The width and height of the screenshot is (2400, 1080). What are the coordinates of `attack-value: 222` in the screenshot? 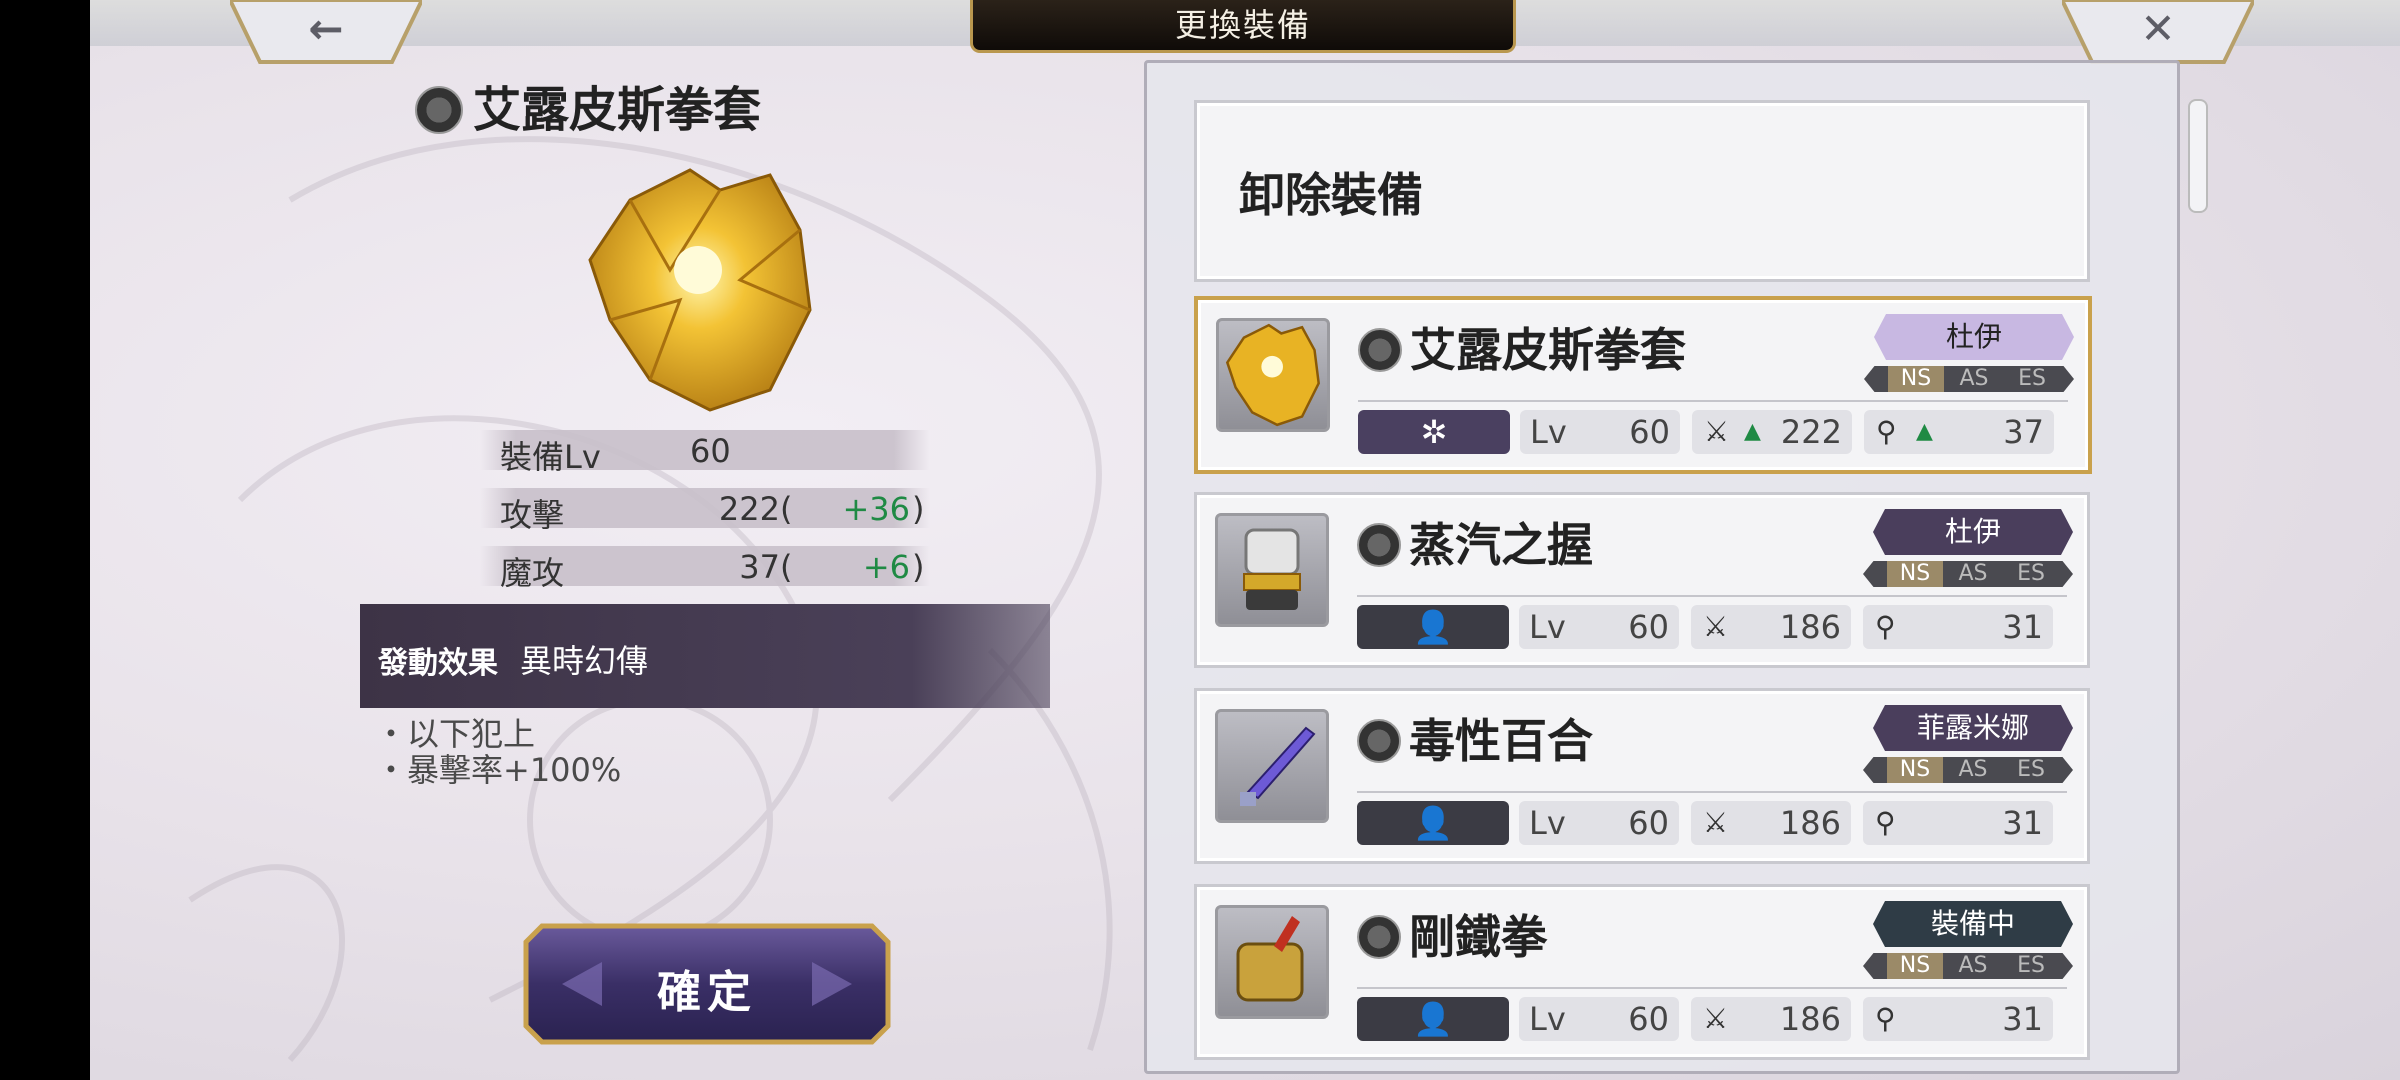 It's located at (1811, 432).